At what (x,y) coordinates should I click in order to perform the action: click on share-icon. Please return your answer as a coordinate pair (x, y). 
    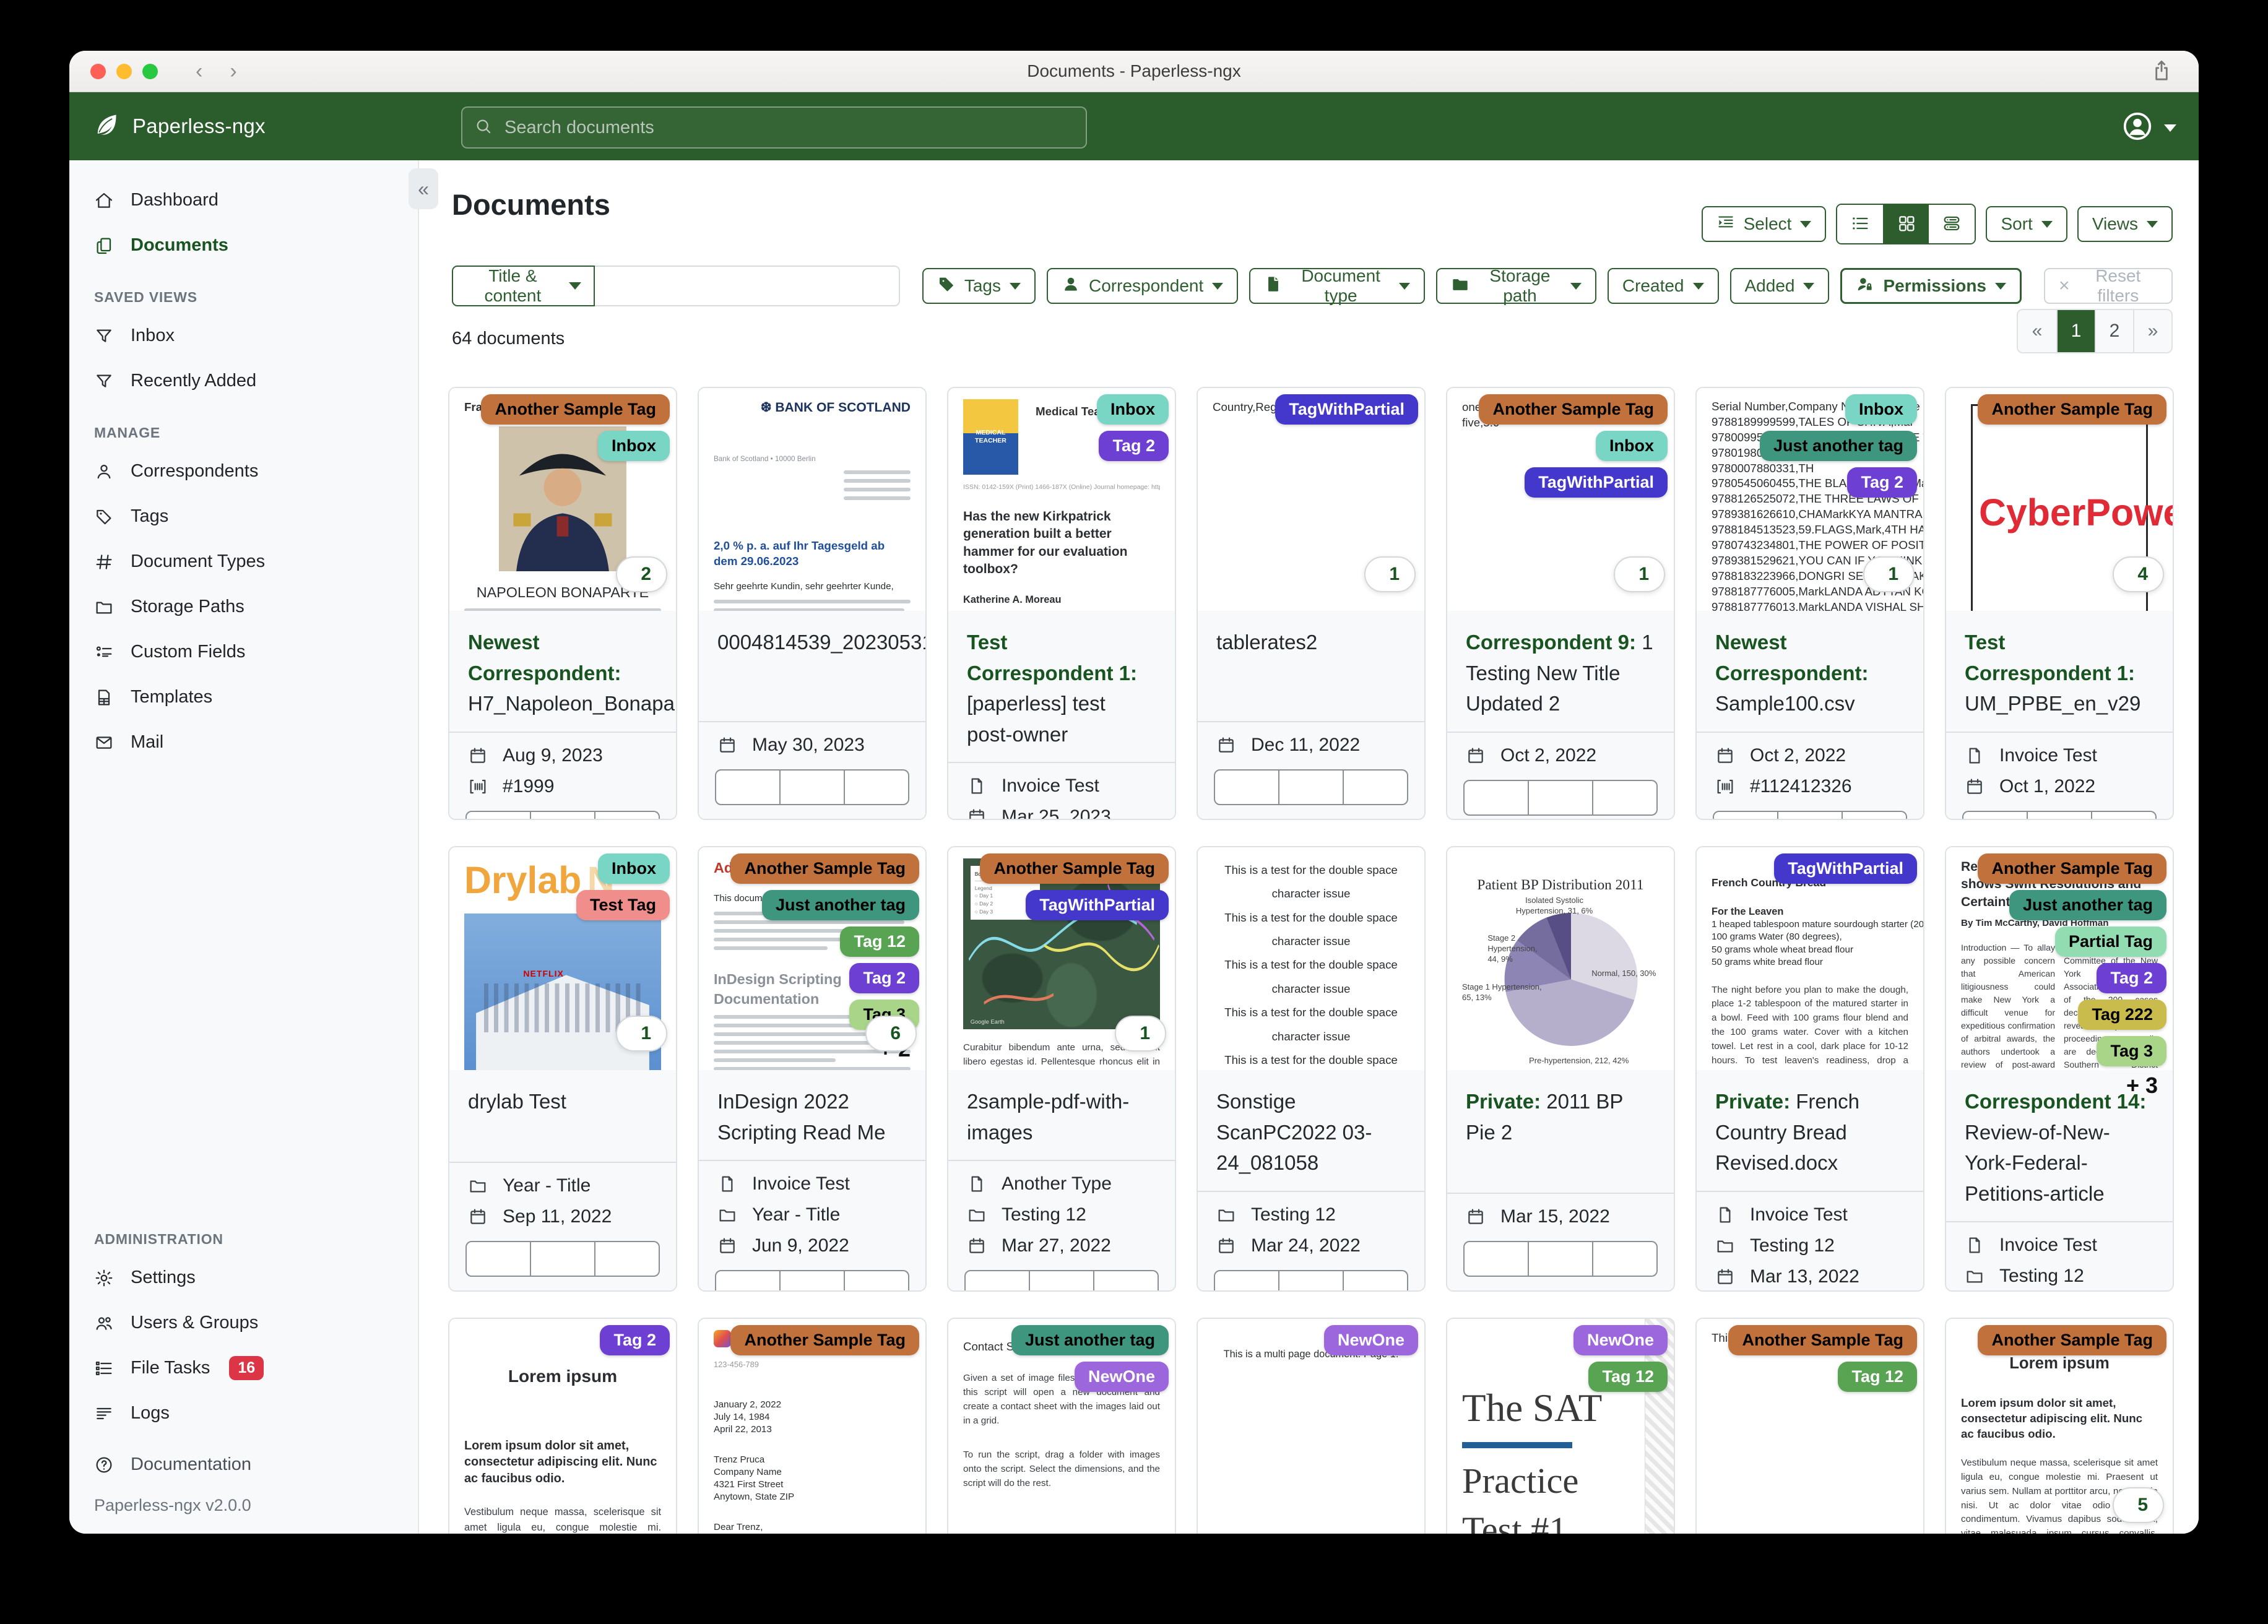
    Looking at the image, I should click on (2161, 70).